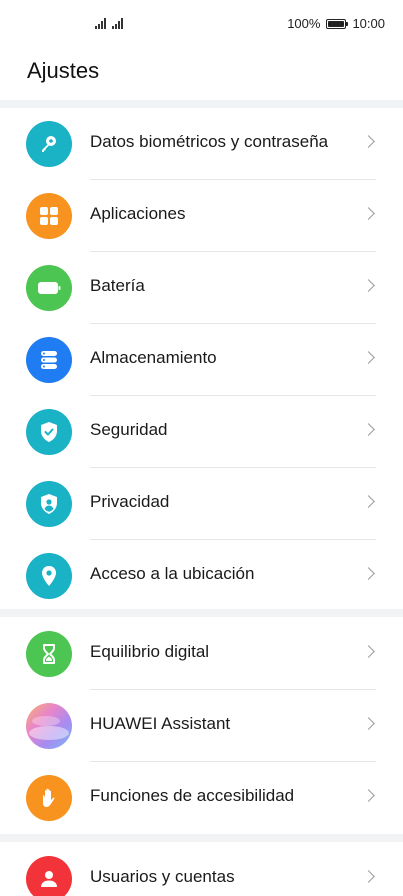  I want to click on user-icon, so click(49, 876).